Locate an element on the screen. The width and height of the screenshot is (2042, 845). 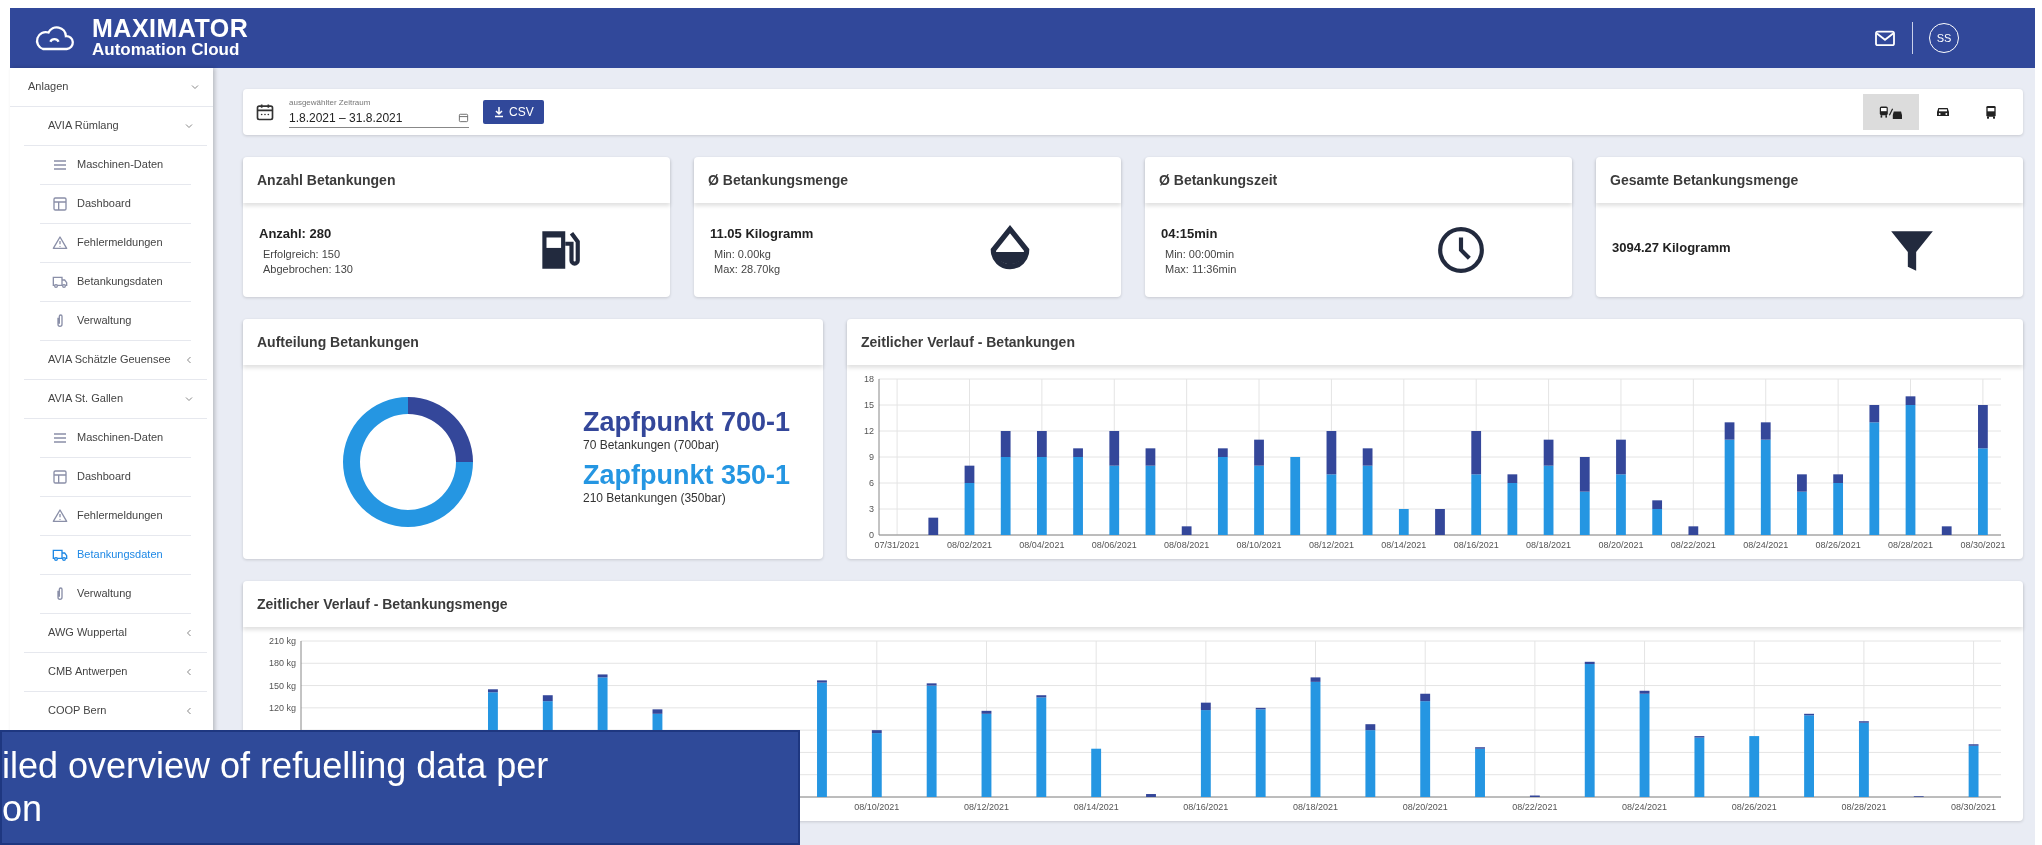
kpi-detail: Min: 0.00kg is located at coordinates (743, 254).